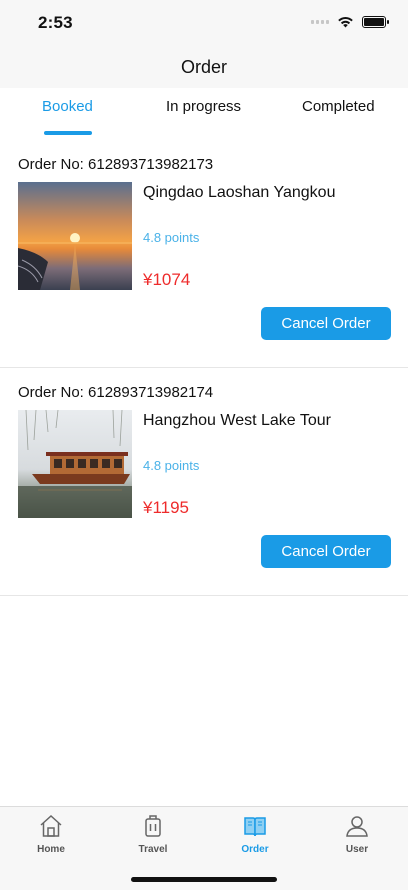 The width and height of the screenshot is (408, 890). I want to click on cellular-signal-icon, so click(320, 22).